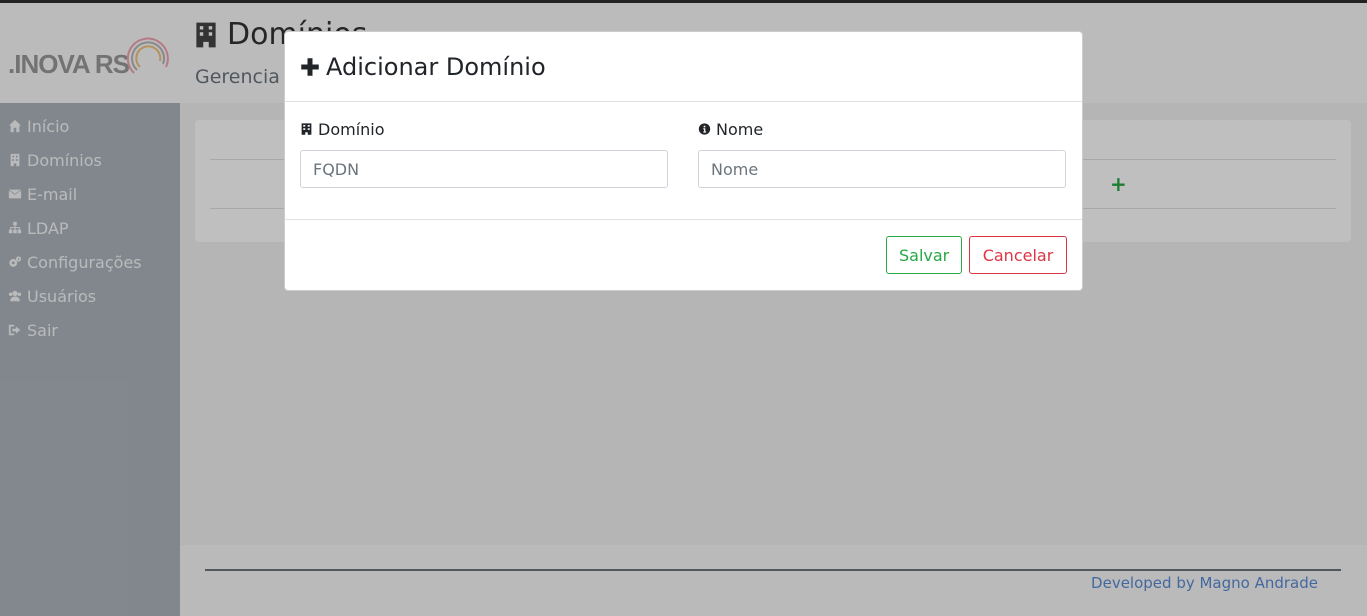  I want to click on modal-body: Domínio Nome, so click(683, 161).